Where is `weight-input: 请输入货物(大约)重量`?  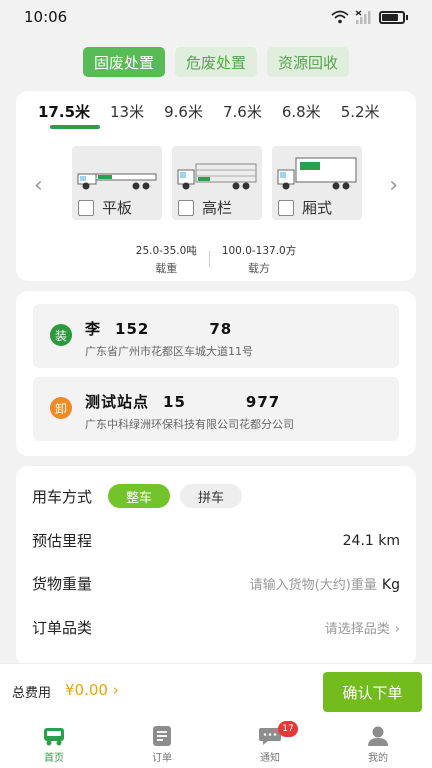
weight-input: 请输入货物(大约)重量 is located at coordinates (313, 585).